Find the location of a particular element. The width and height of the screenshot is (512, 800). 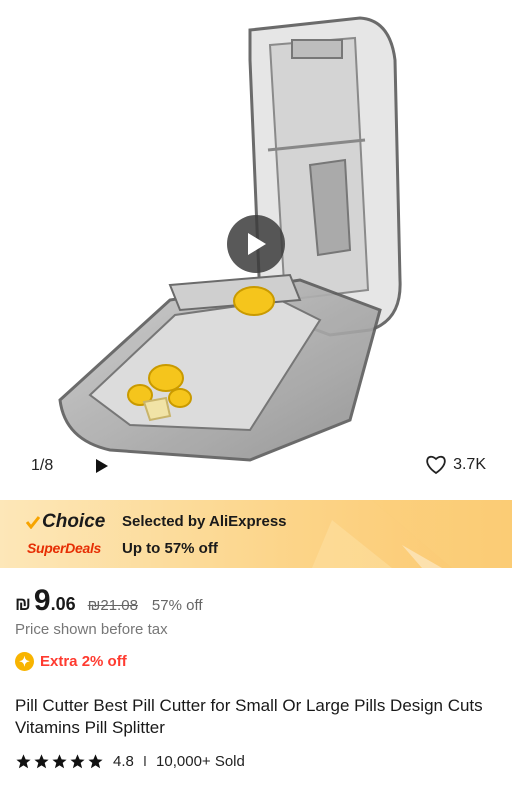

likes-count: 3.7K is located at coordinates (469, 464).